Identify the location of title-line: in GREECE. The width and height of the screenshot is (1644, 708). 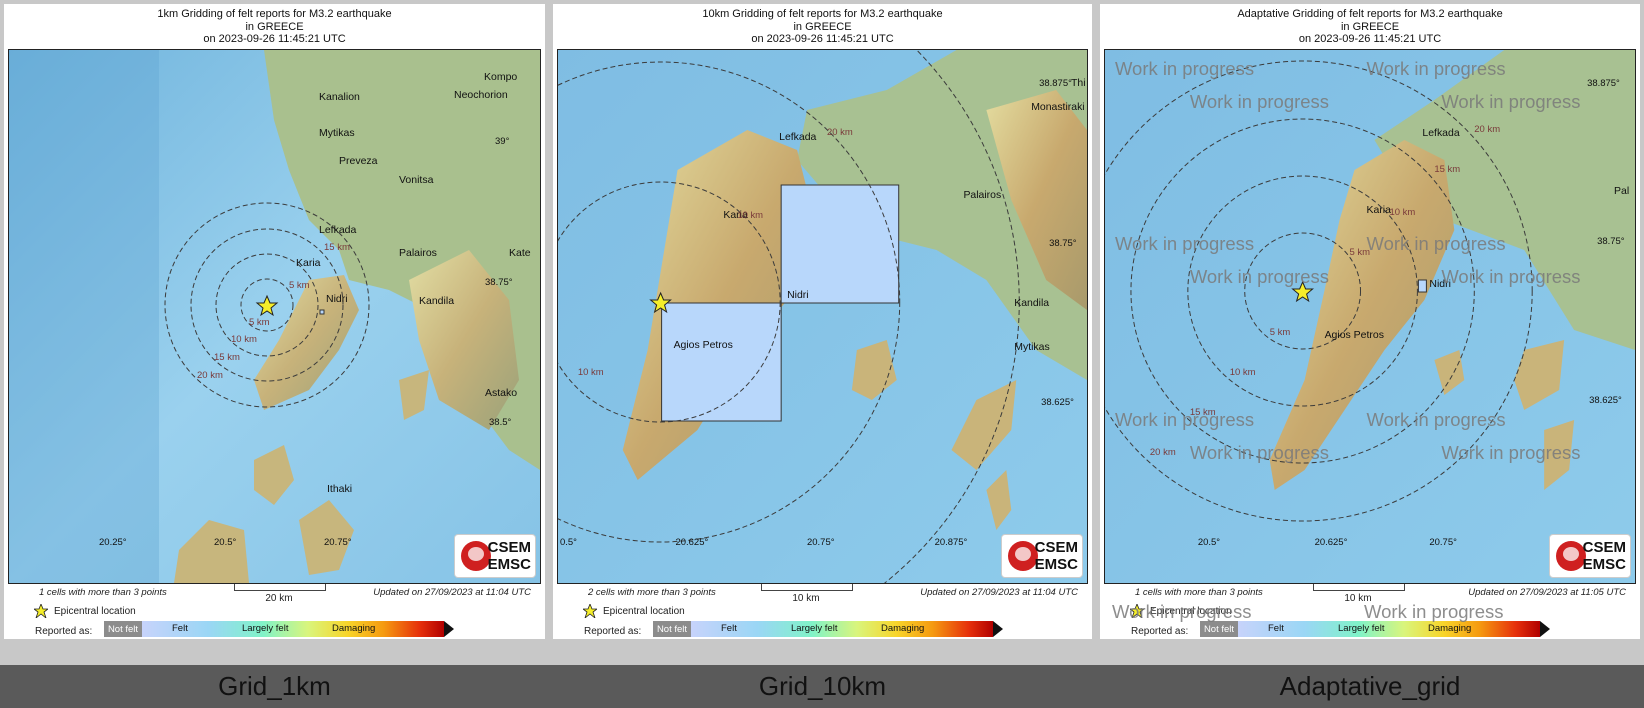
(274, 26).